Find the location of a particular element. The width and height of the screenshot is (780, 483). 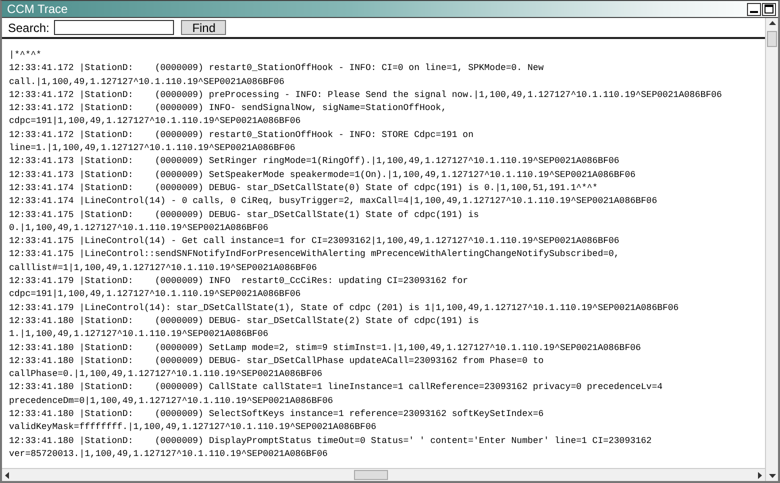

log-line: 12:33:41.180 |StationD: (0000009) DEBUG- star_DSetCallPhase updateACall=23093162 from Phase=0 to is located at coordinates (276, 361).